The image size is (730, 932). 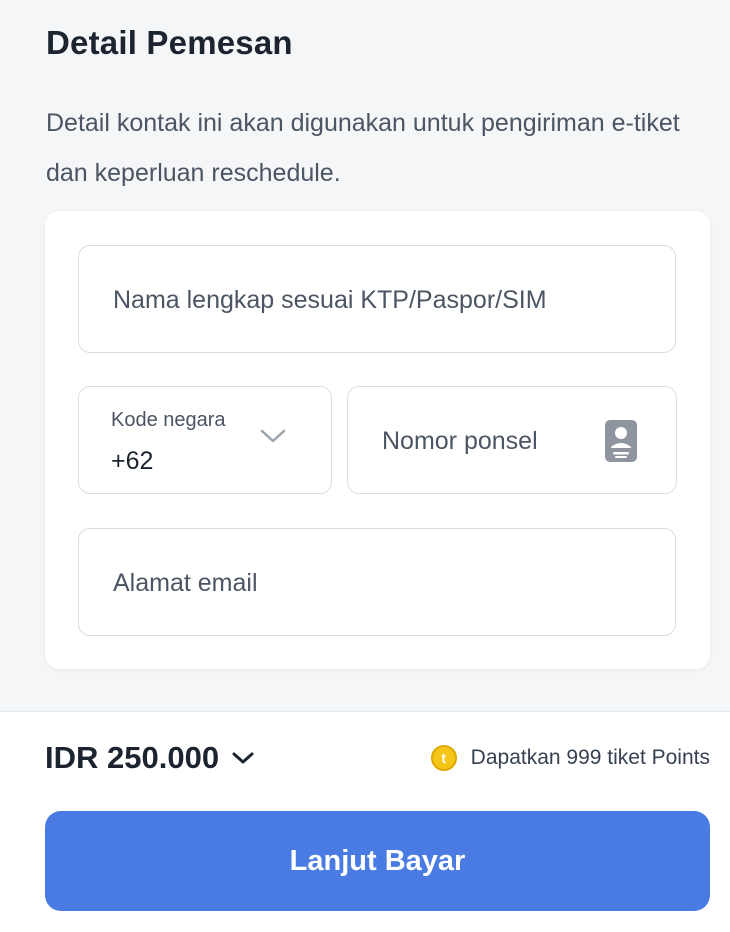 What do you see at coordinates (132, 461) in the screenshot?
I see `country-code-value: +62` at bounding box center [132, 461].